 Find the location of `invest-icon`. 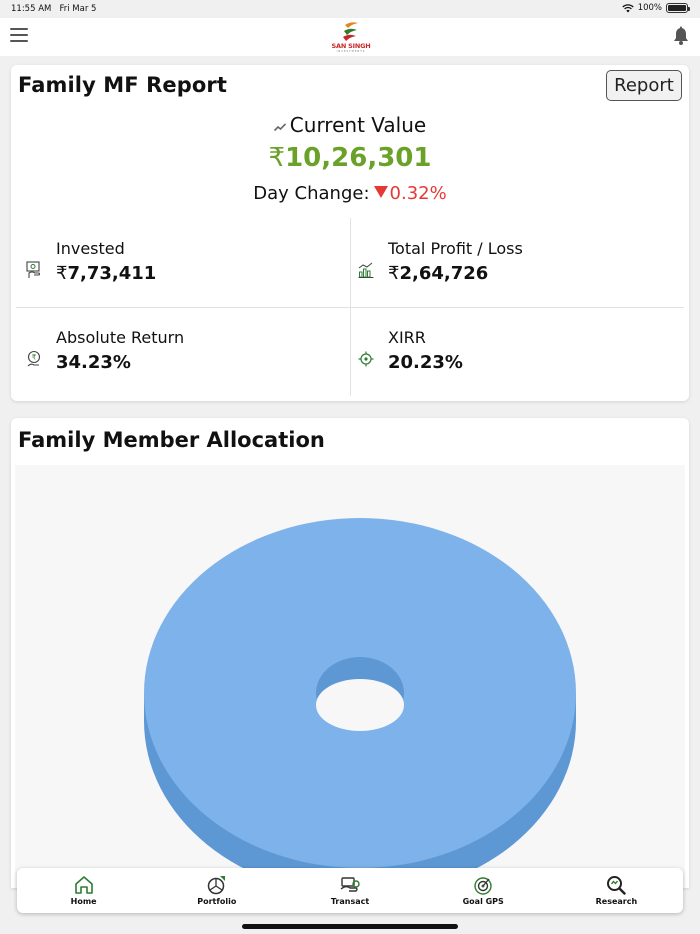

invest-icon is located at coordinates (33, 269).